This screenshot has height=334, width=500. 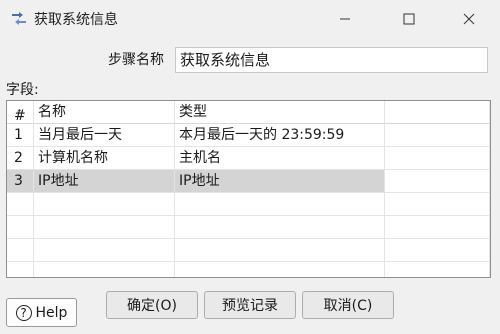 I want to click on title-bar: 获取系统信息, so click(x=250, y=19).